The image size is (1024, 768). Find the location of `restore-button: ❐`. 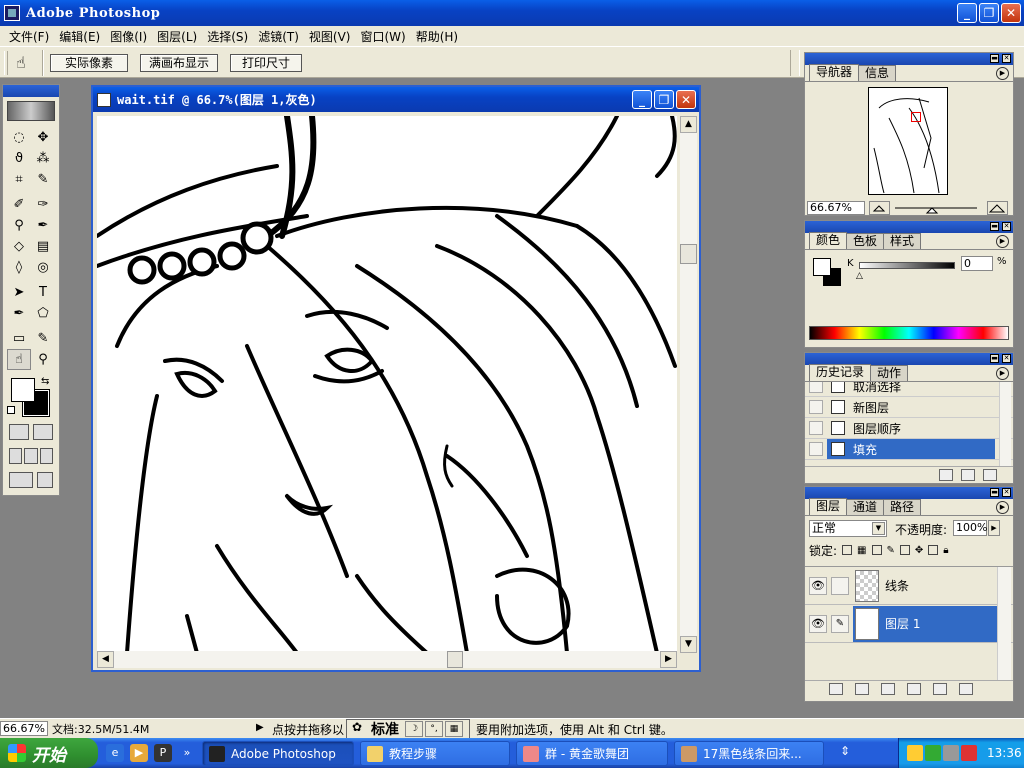

restore-button: ❐ is located at coordinates (989, 13).